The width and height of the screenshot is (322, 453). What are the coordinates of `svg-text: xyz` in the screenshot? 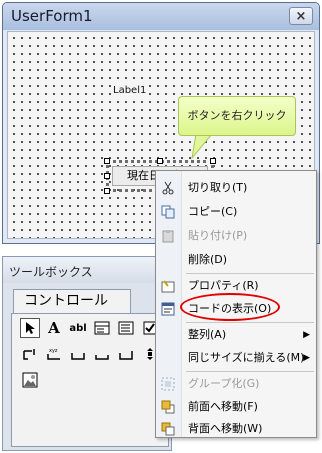 It's located at (53, 351).